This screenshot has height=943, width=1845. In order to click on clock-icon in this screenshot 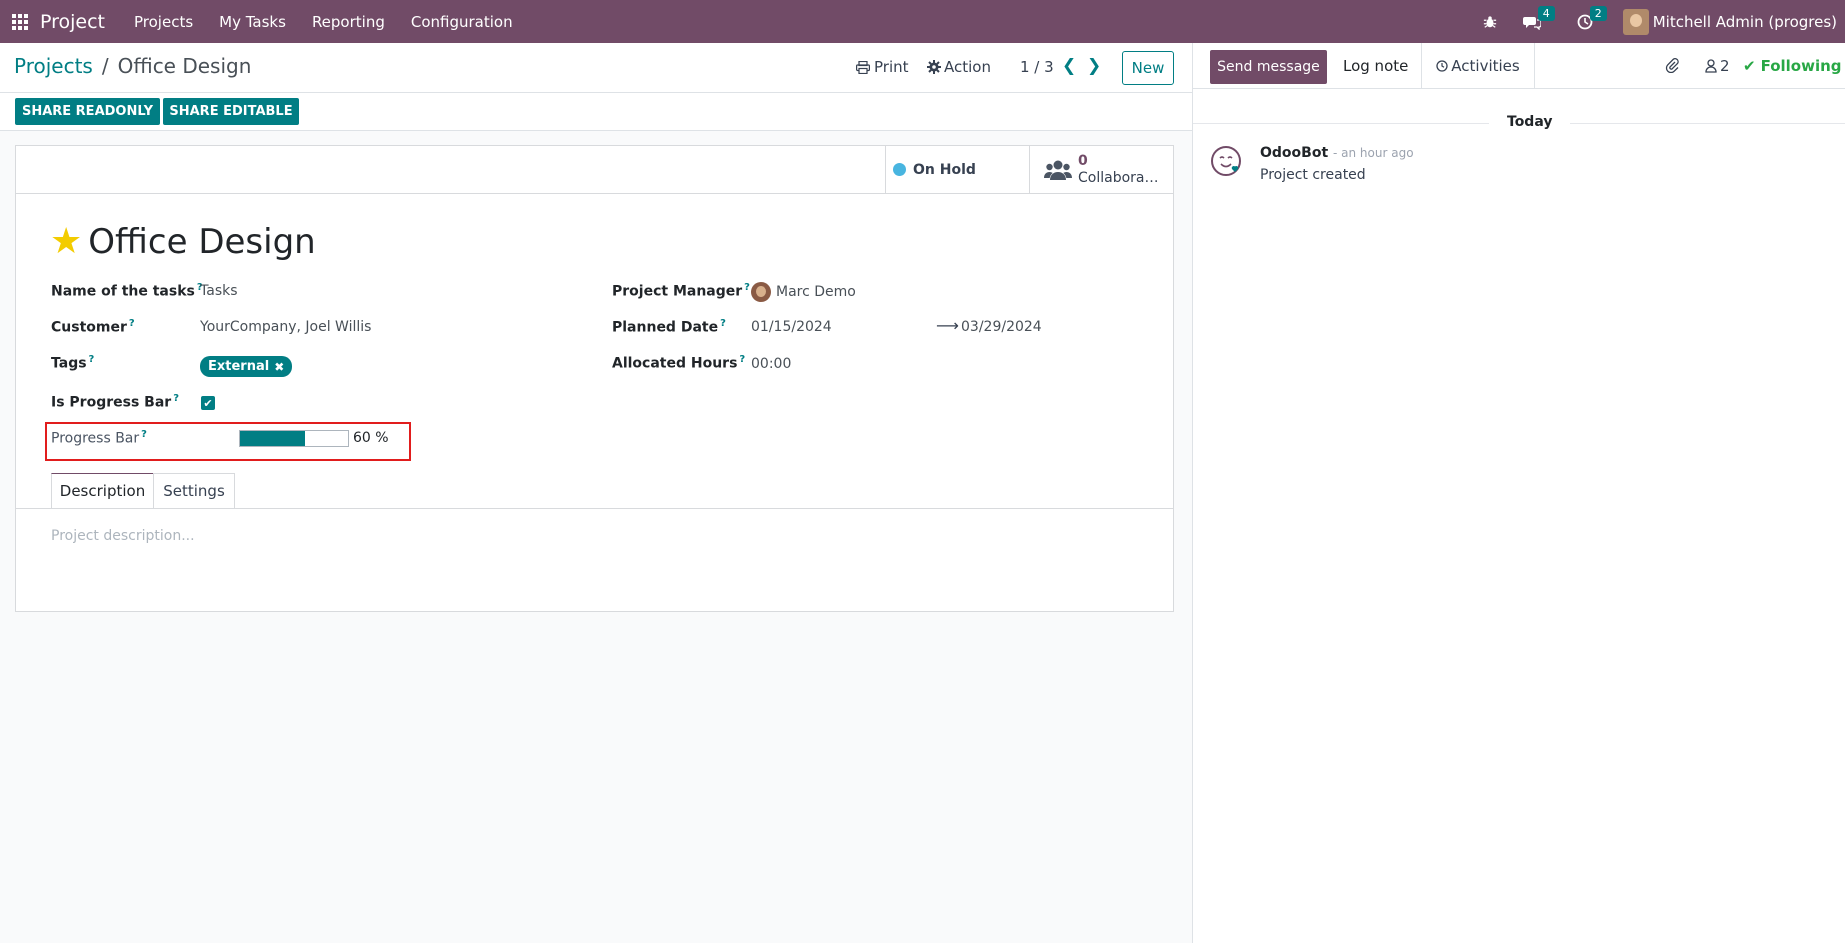, I will do `click(1442, 66)`.